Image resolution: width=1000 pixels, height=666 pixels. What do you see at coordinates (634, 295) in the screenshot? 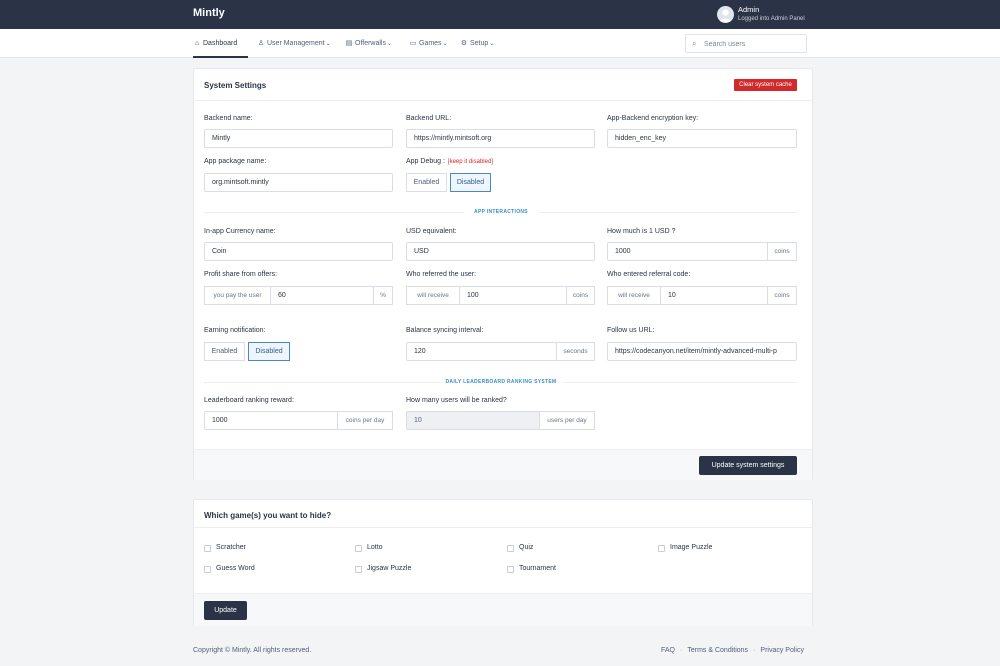
I see `entered-prefix: will receive` at bounding box center [634, 295].